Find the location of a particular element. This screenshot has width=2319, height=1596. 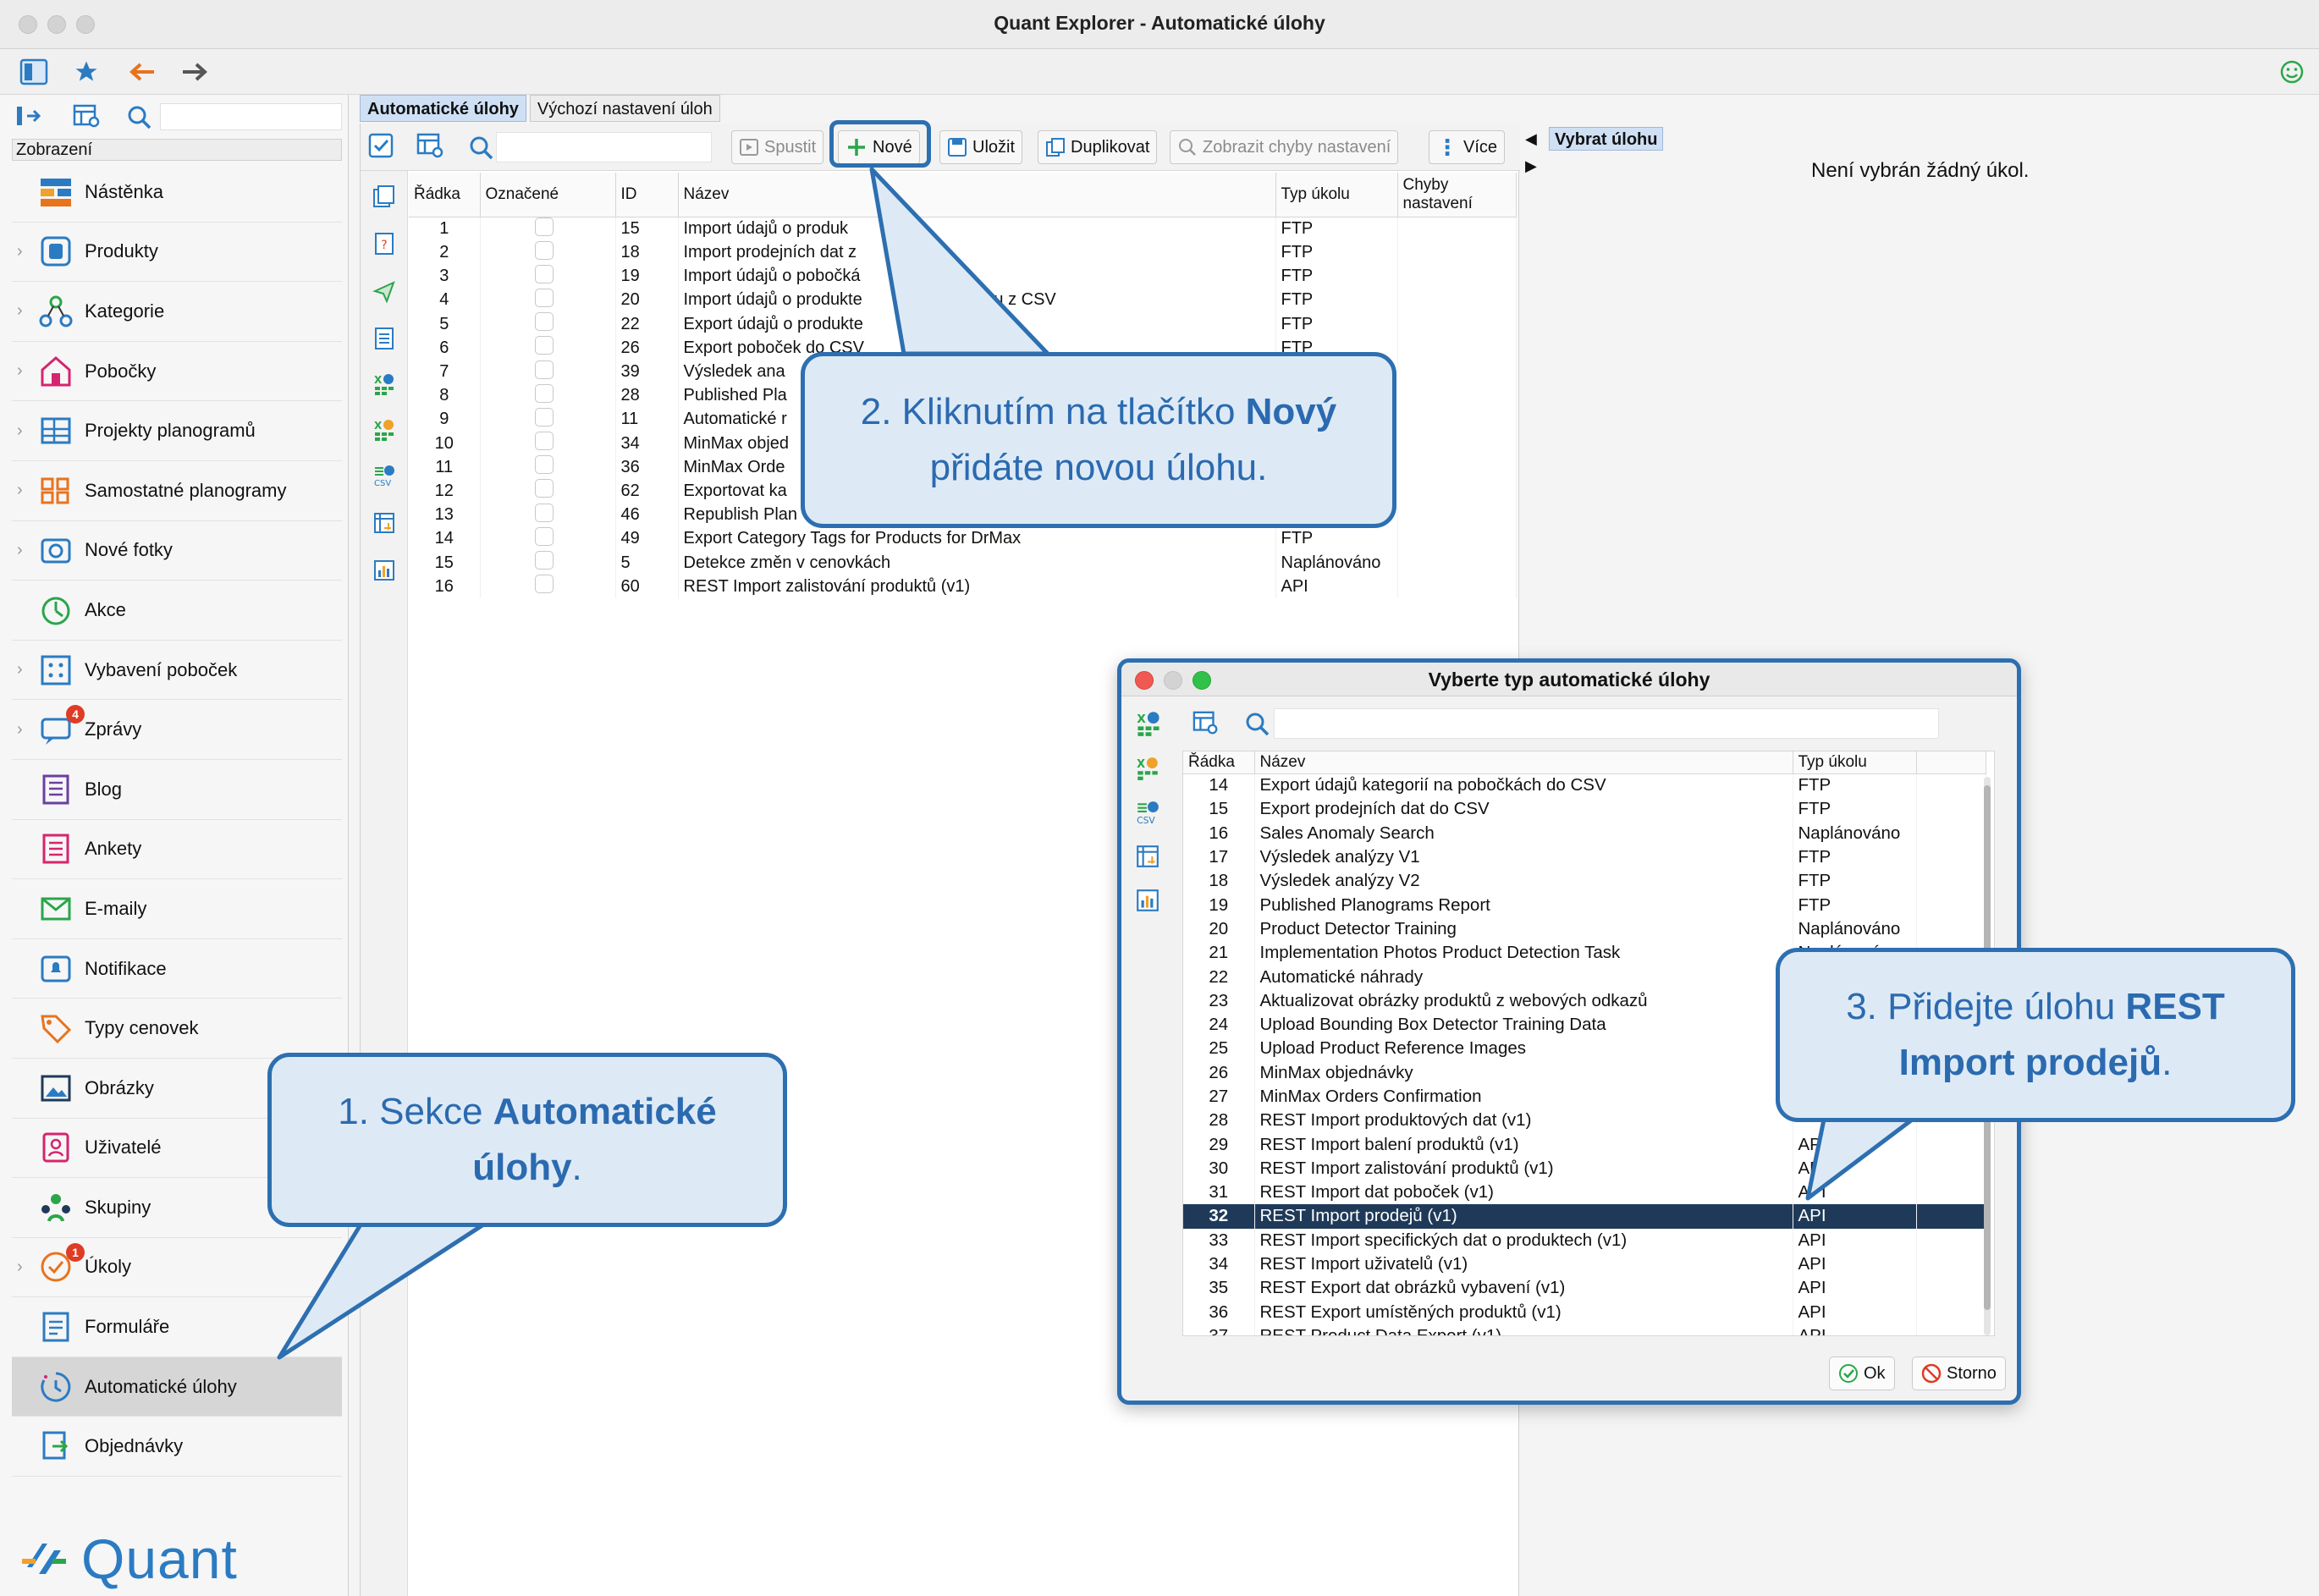

table-row: 3 19 Import údajů o pobočká FTP is located at coordinates (963, 276).